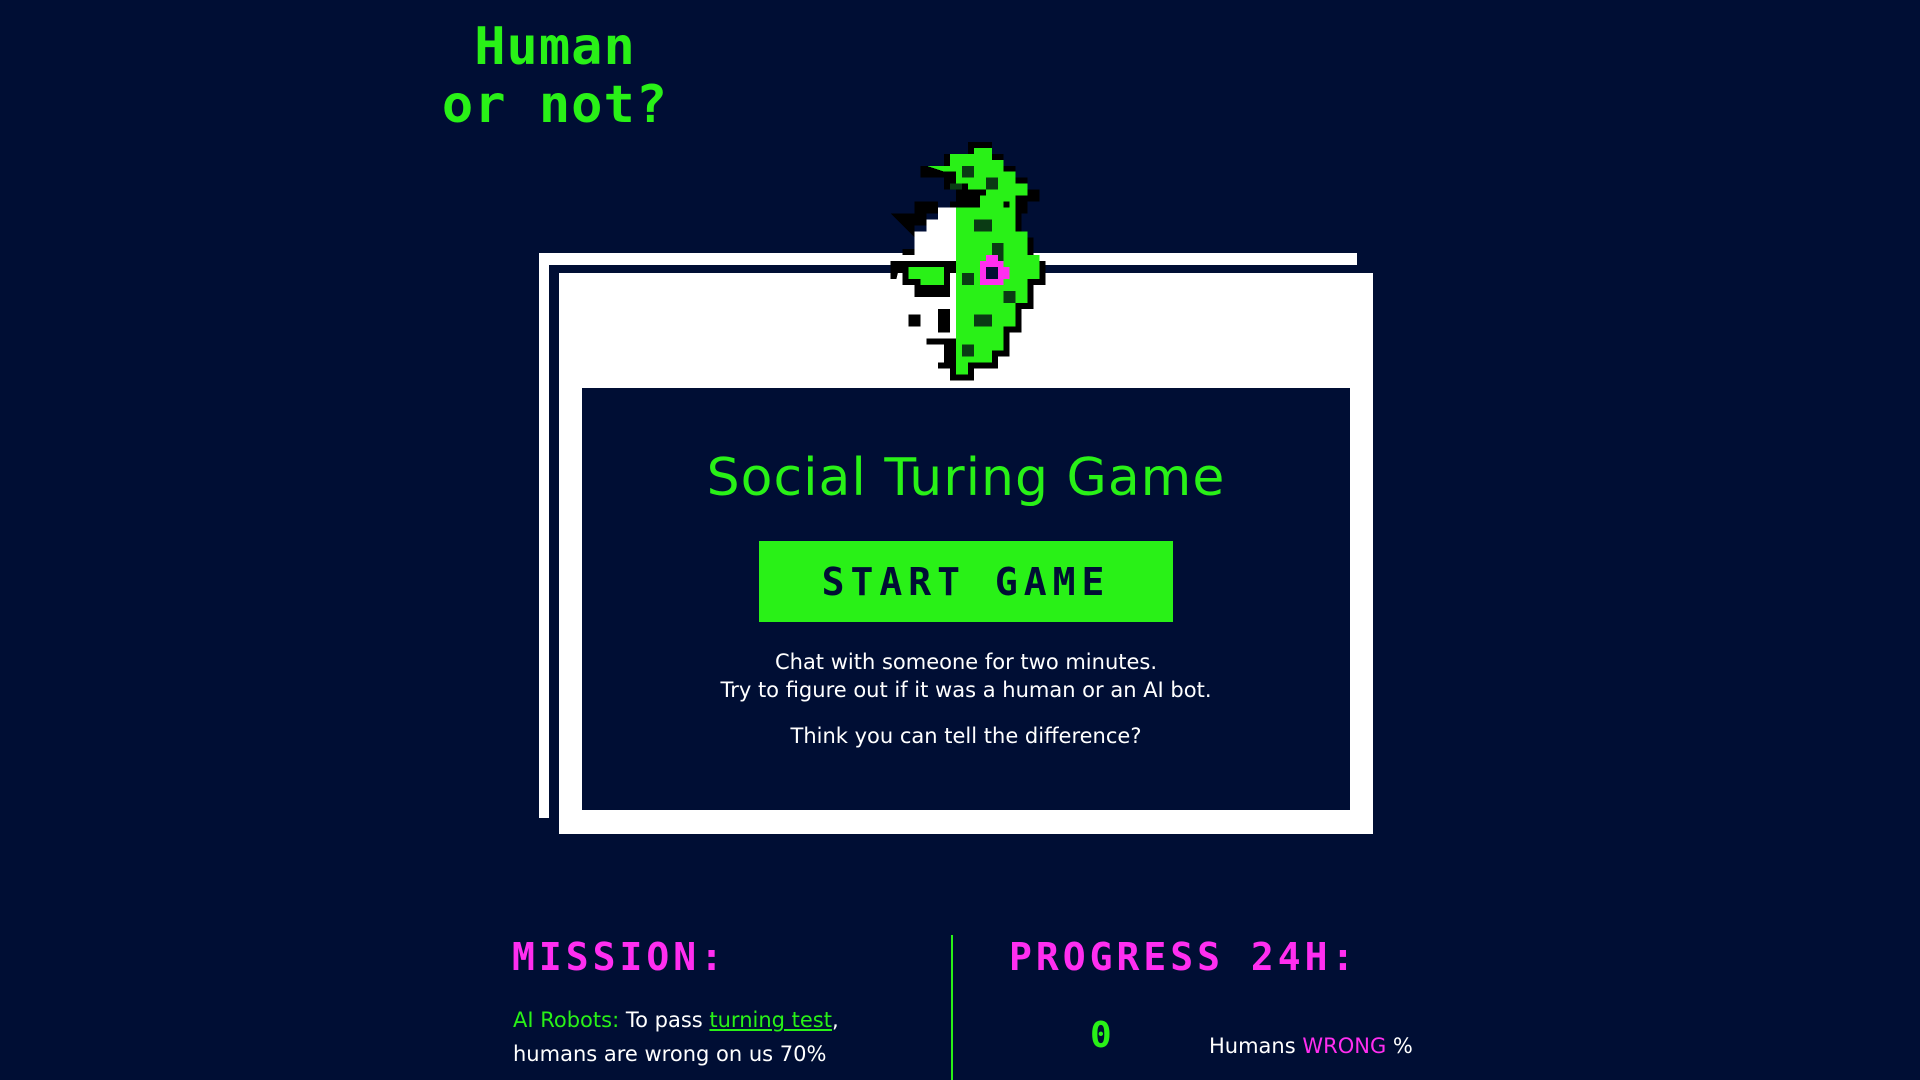 The width and height of the screenshot is (1920, 1080). I want to click on progress-label: Humans WRONG %, so click(1311, 1046).